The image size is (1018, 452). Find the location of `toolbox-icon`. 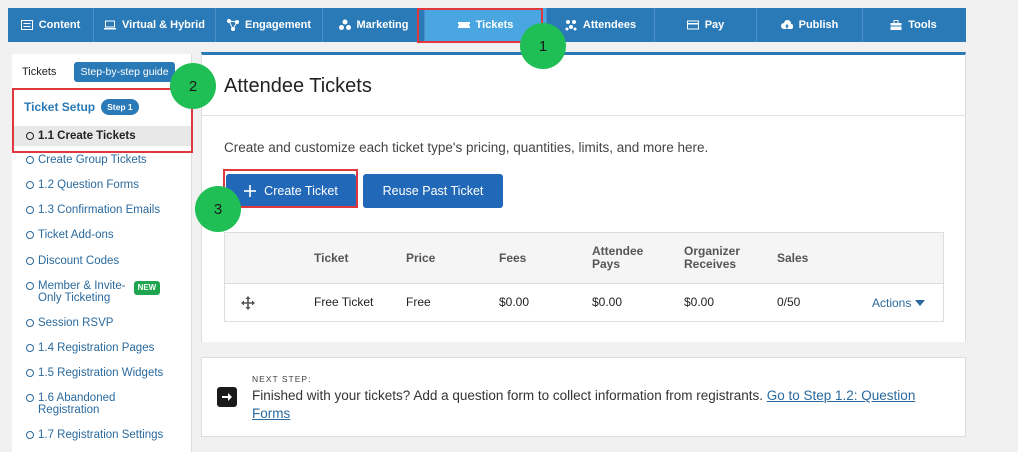

toolbox-icon is located at coordinates (896, 25).